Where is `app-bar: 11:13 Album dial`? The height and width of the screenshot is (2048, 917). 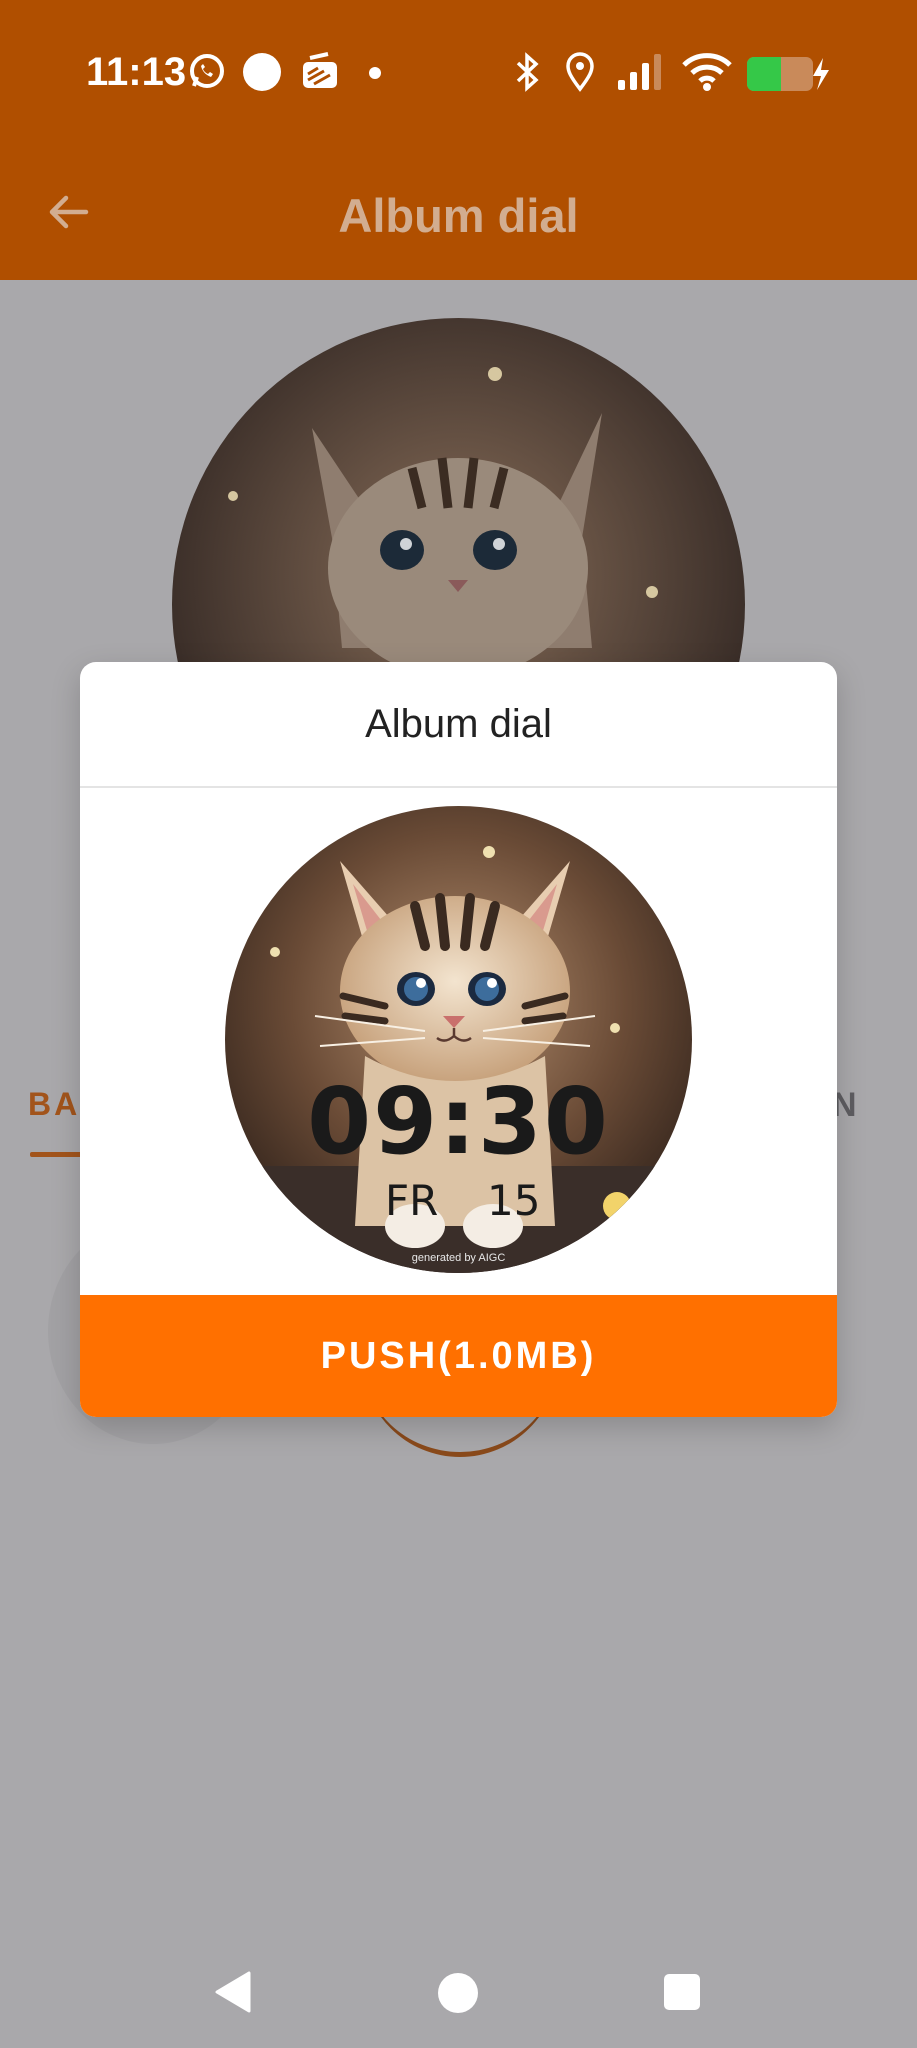
app-bar: 11:13 Album dial is located at coordinates (458, 140).